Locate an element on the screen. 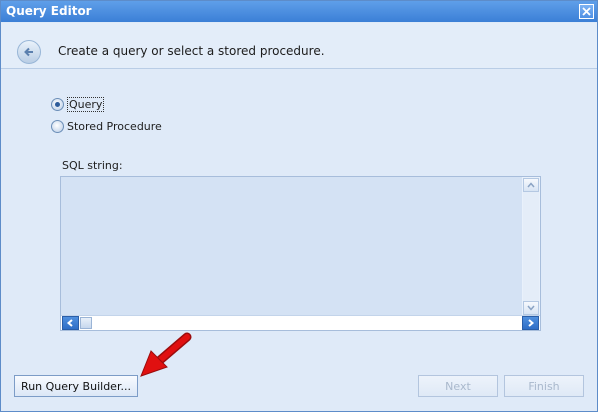  back-arrow-icon is located at coordinates (28, 52).